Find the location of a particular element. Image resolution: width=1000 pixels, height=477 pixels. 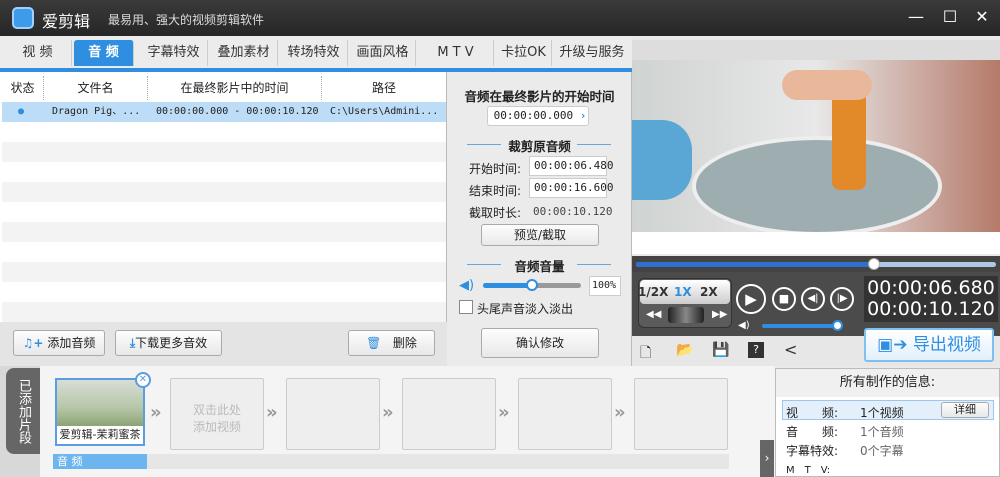

column-status: 状态 is located at coordinates (23, 88).